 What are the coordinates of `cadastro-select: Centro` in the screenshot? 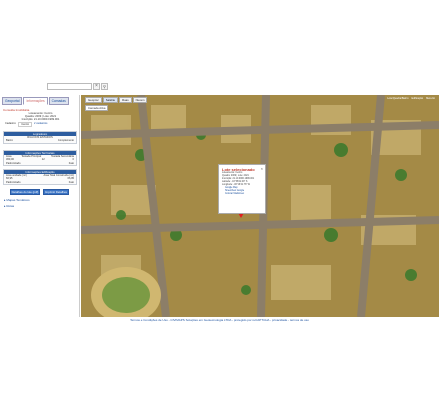 It's located at (25, 124).